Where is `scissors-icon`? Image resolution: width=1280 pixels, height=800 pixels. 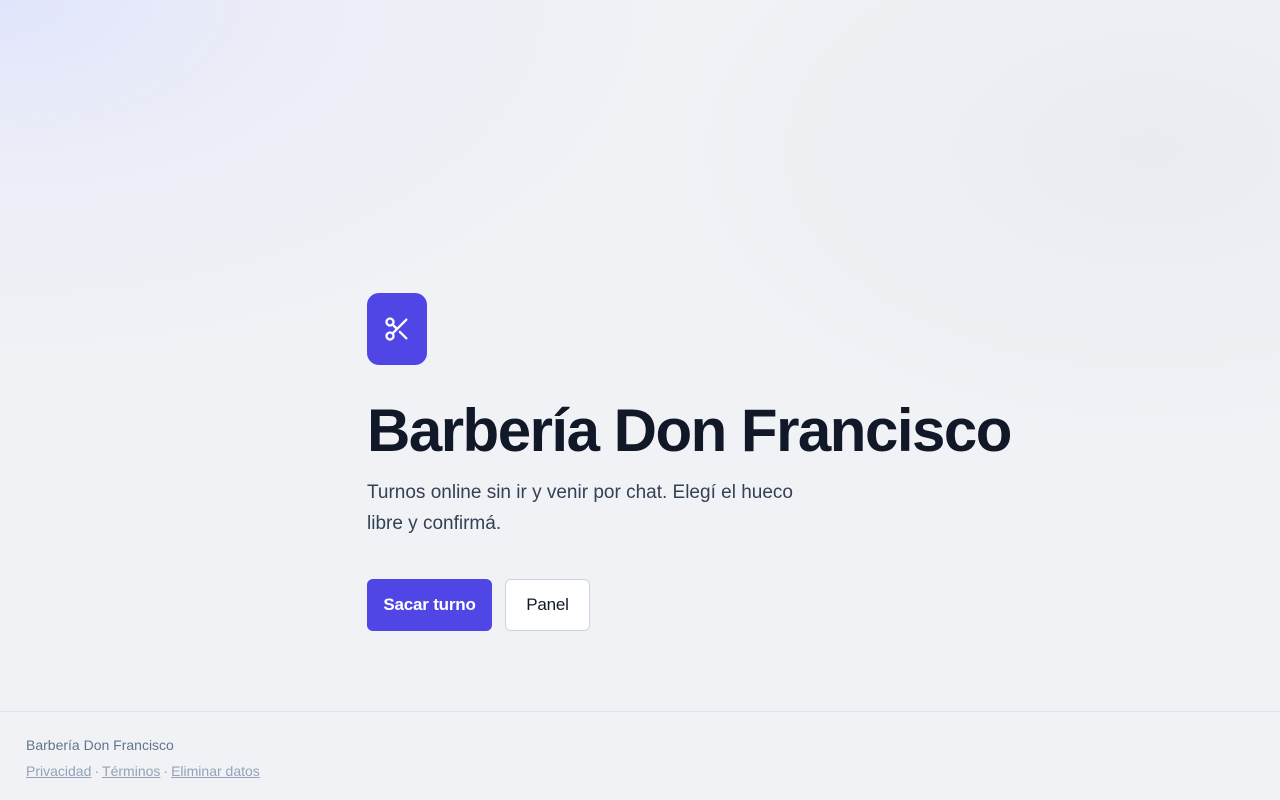 scissors-icon is located at coordinates (396, 329).